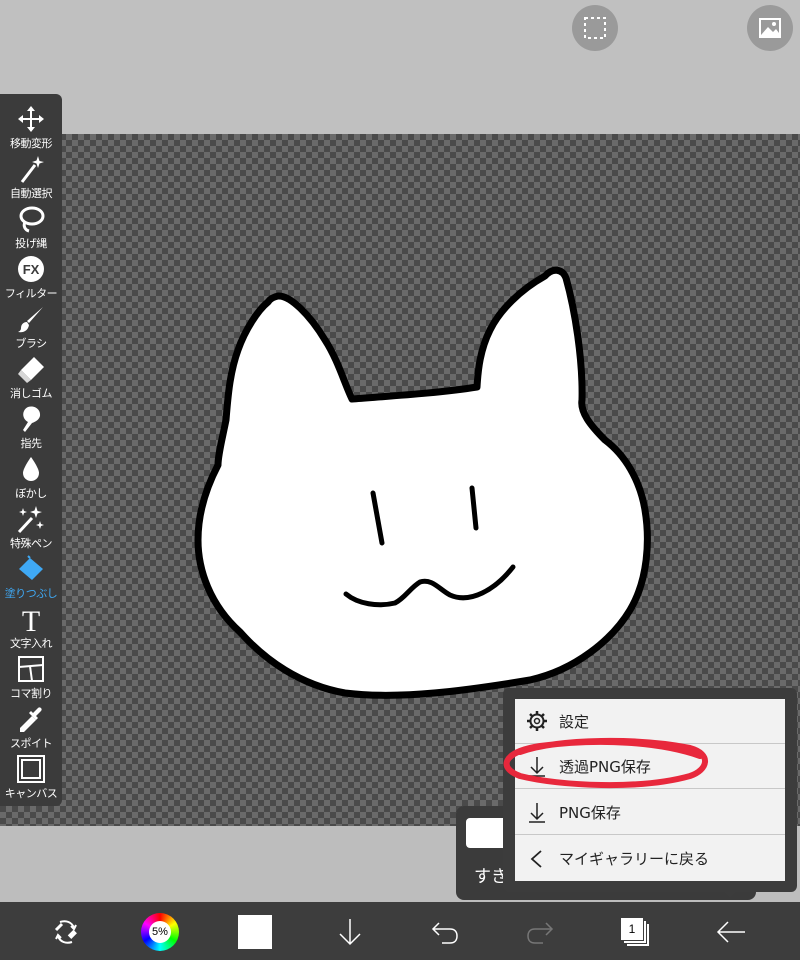 Image resolution: width=800 pixels, height=960 pixels. What do you see at coordinates (32, 219) in the screenshot?
I see `lasso-icon` at bounding box center [32, 219].